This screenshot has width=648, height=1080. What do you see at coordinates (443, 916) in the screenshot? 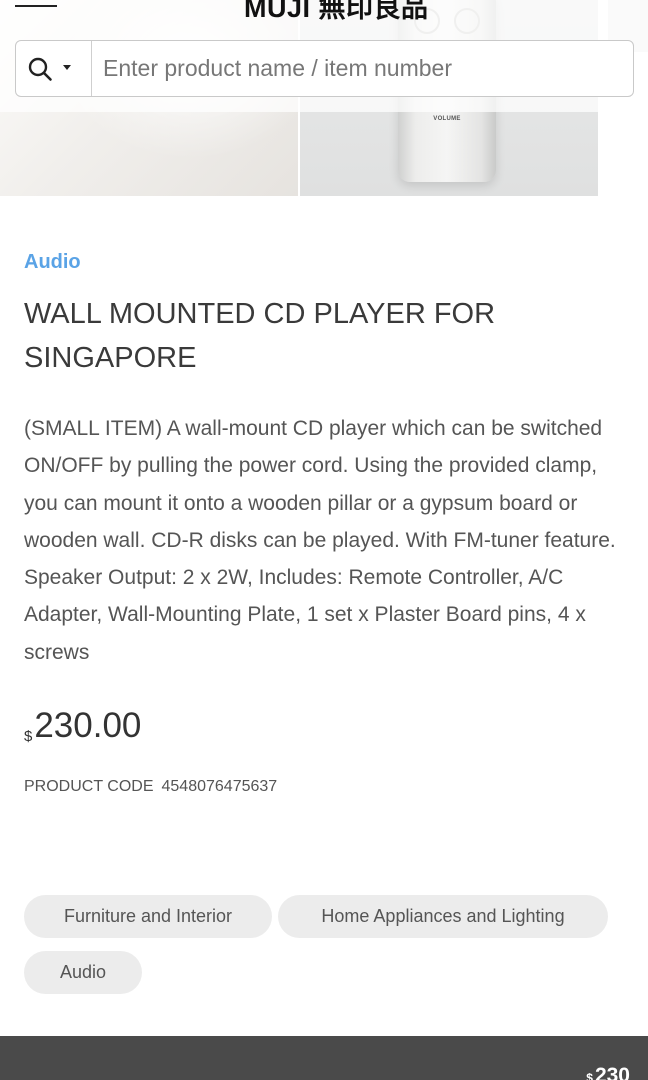
I see `tag-chip-home-appliances: Home Appliances and Lighting` at bounding box center [443, 916].